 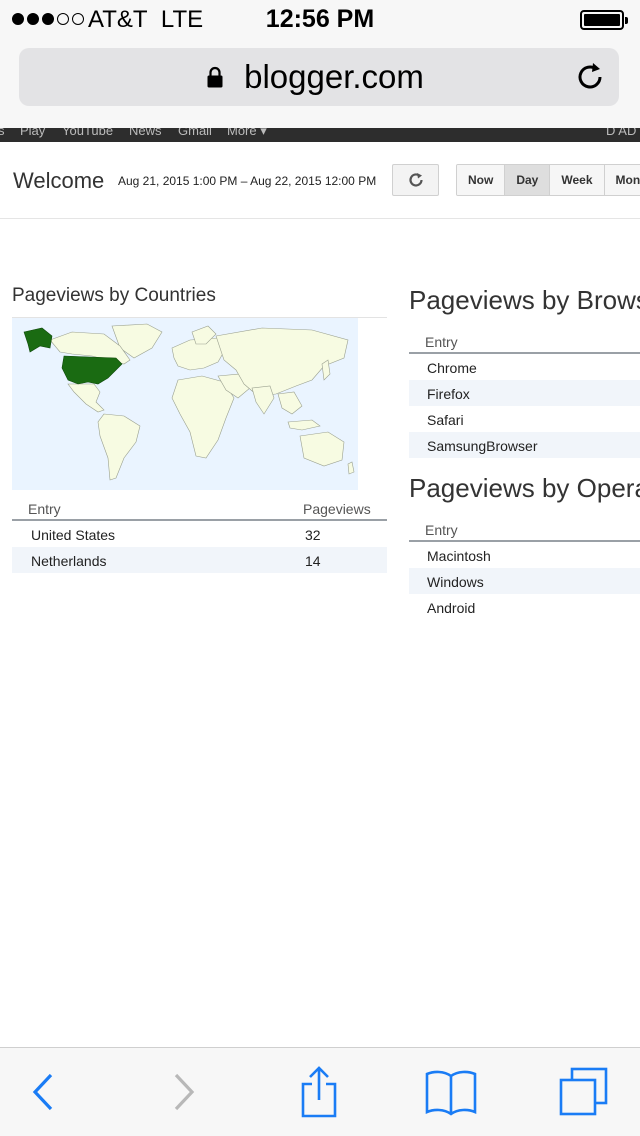 I want to click on gbar-item-more: More ▾, so click(x=247, y=133).